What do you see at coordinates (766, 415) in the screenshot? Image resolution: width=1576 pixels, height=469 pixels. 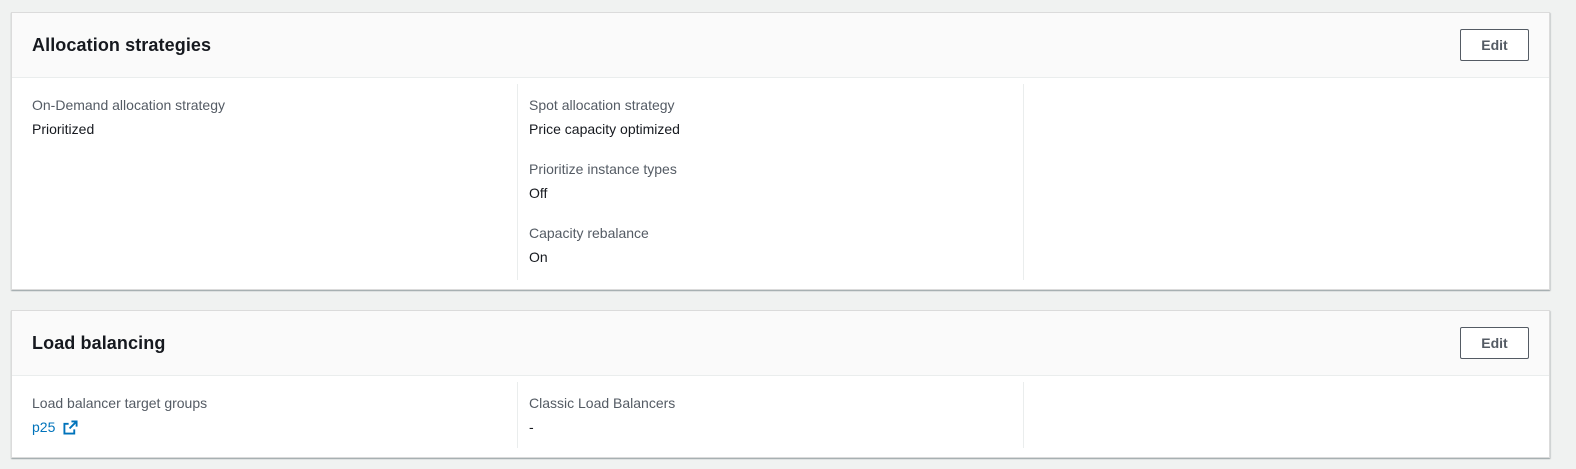 I see `classic-field: Classic Load Balancers -` at bounding box center [766, 415].